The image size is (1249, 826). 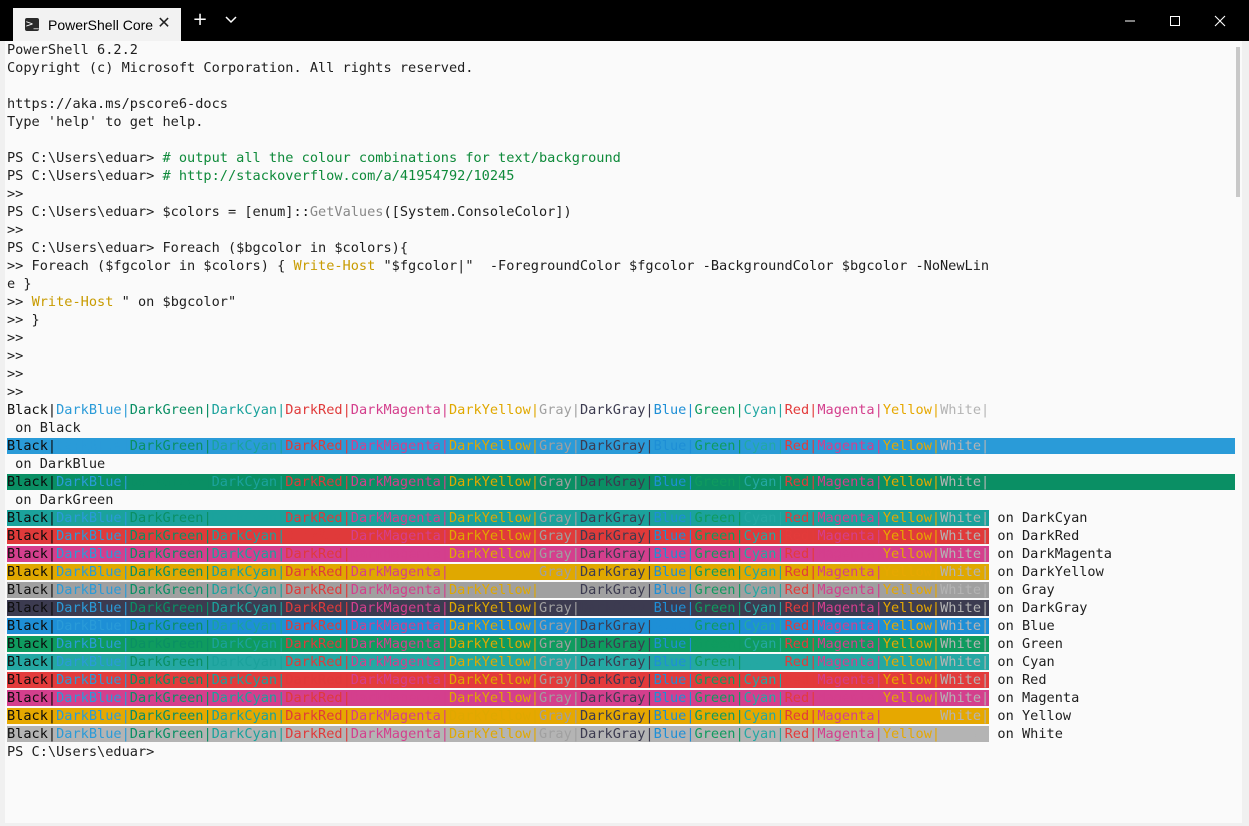 What do you see at coordinates (1238, 432) in the screenshot?
I see `scrollbar` at bounding box center [1238, 432].